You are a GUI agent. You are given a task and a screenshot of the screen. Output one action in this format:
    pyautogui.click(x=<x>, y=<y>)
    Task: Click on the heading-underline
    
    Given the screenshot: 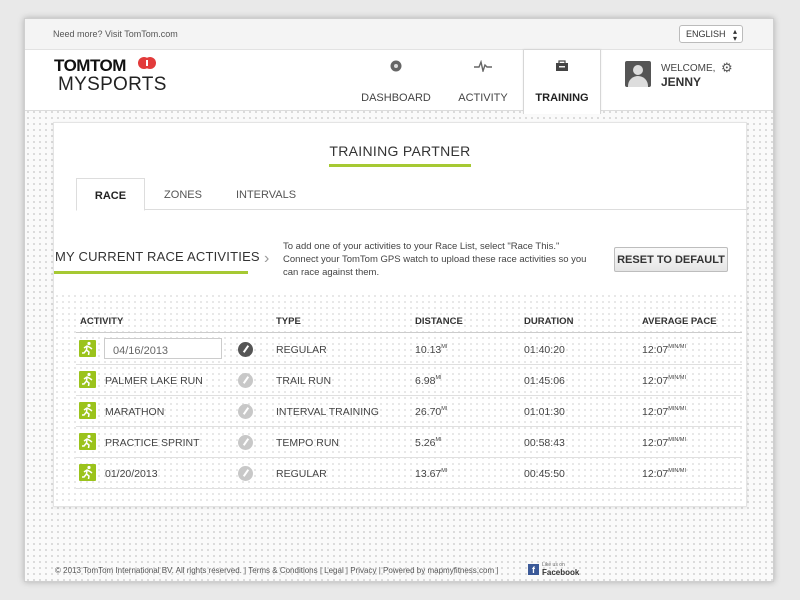 What is the action you would take?
    pyautogui.click(x=151, y=272)
    